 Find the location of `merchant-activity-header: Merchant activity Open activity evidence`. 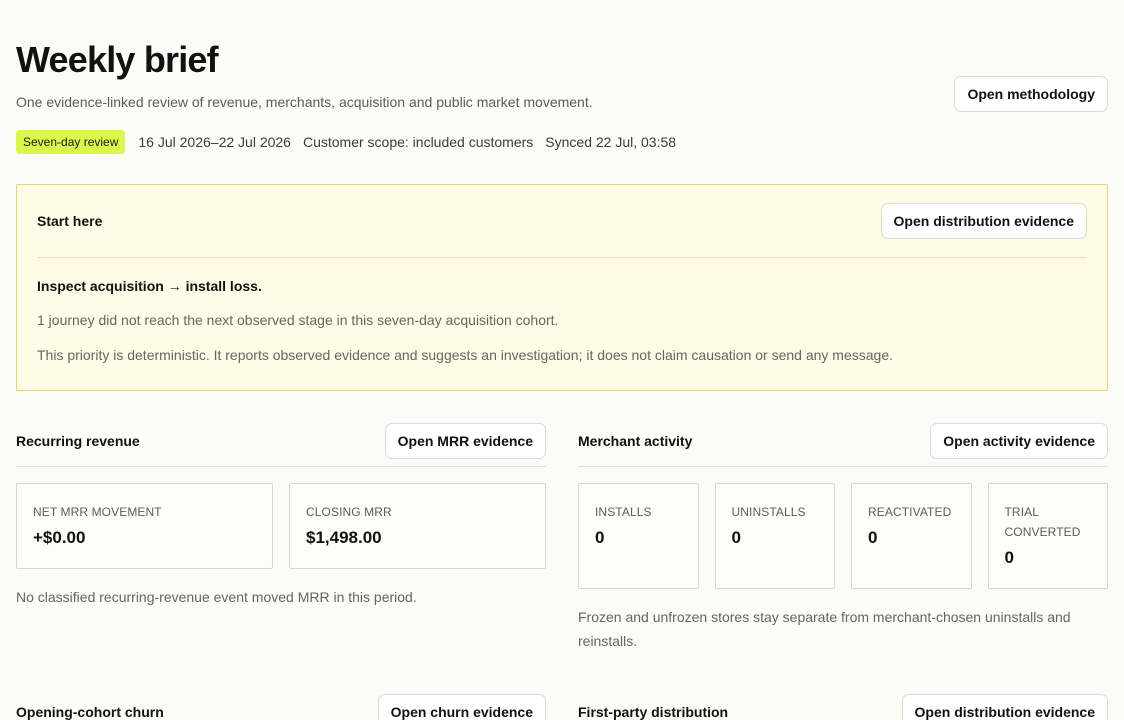

merchant-activity-header: Merchant activity Open activity evidence is located at coordinates (843, 441).